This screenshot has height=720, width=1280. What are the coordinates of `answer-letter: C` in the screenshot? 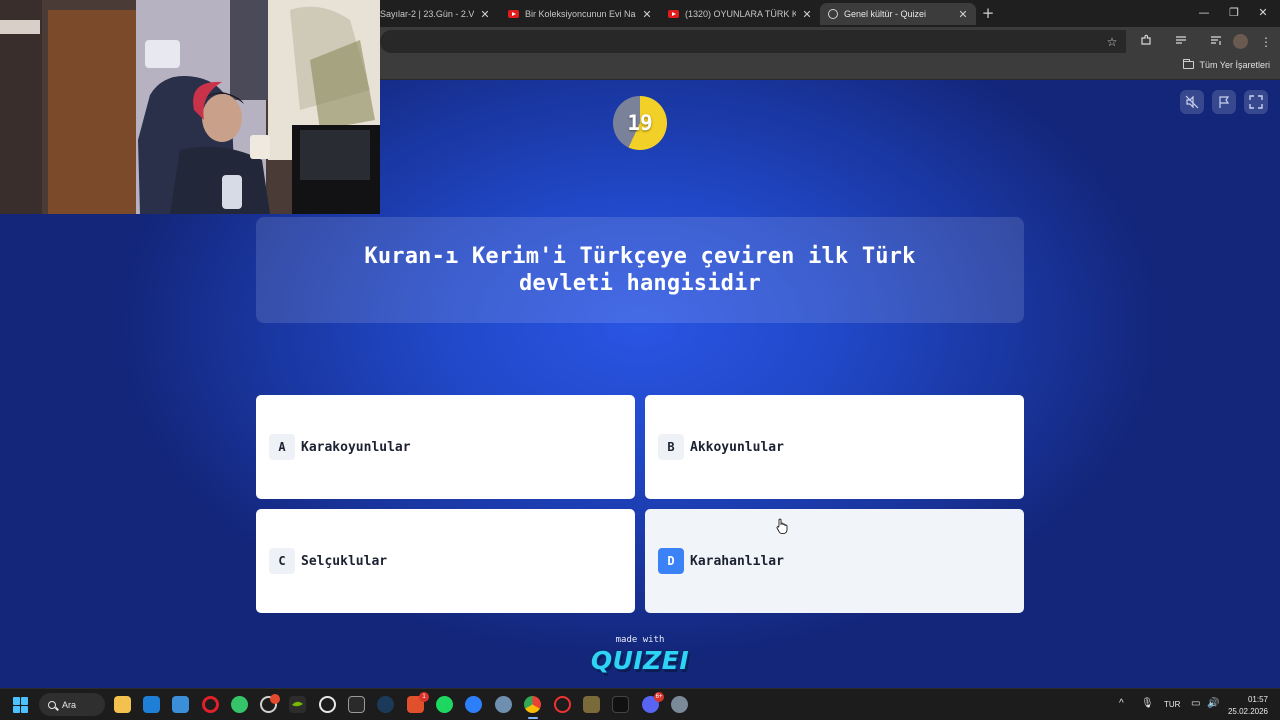 It's located at (282, 561).